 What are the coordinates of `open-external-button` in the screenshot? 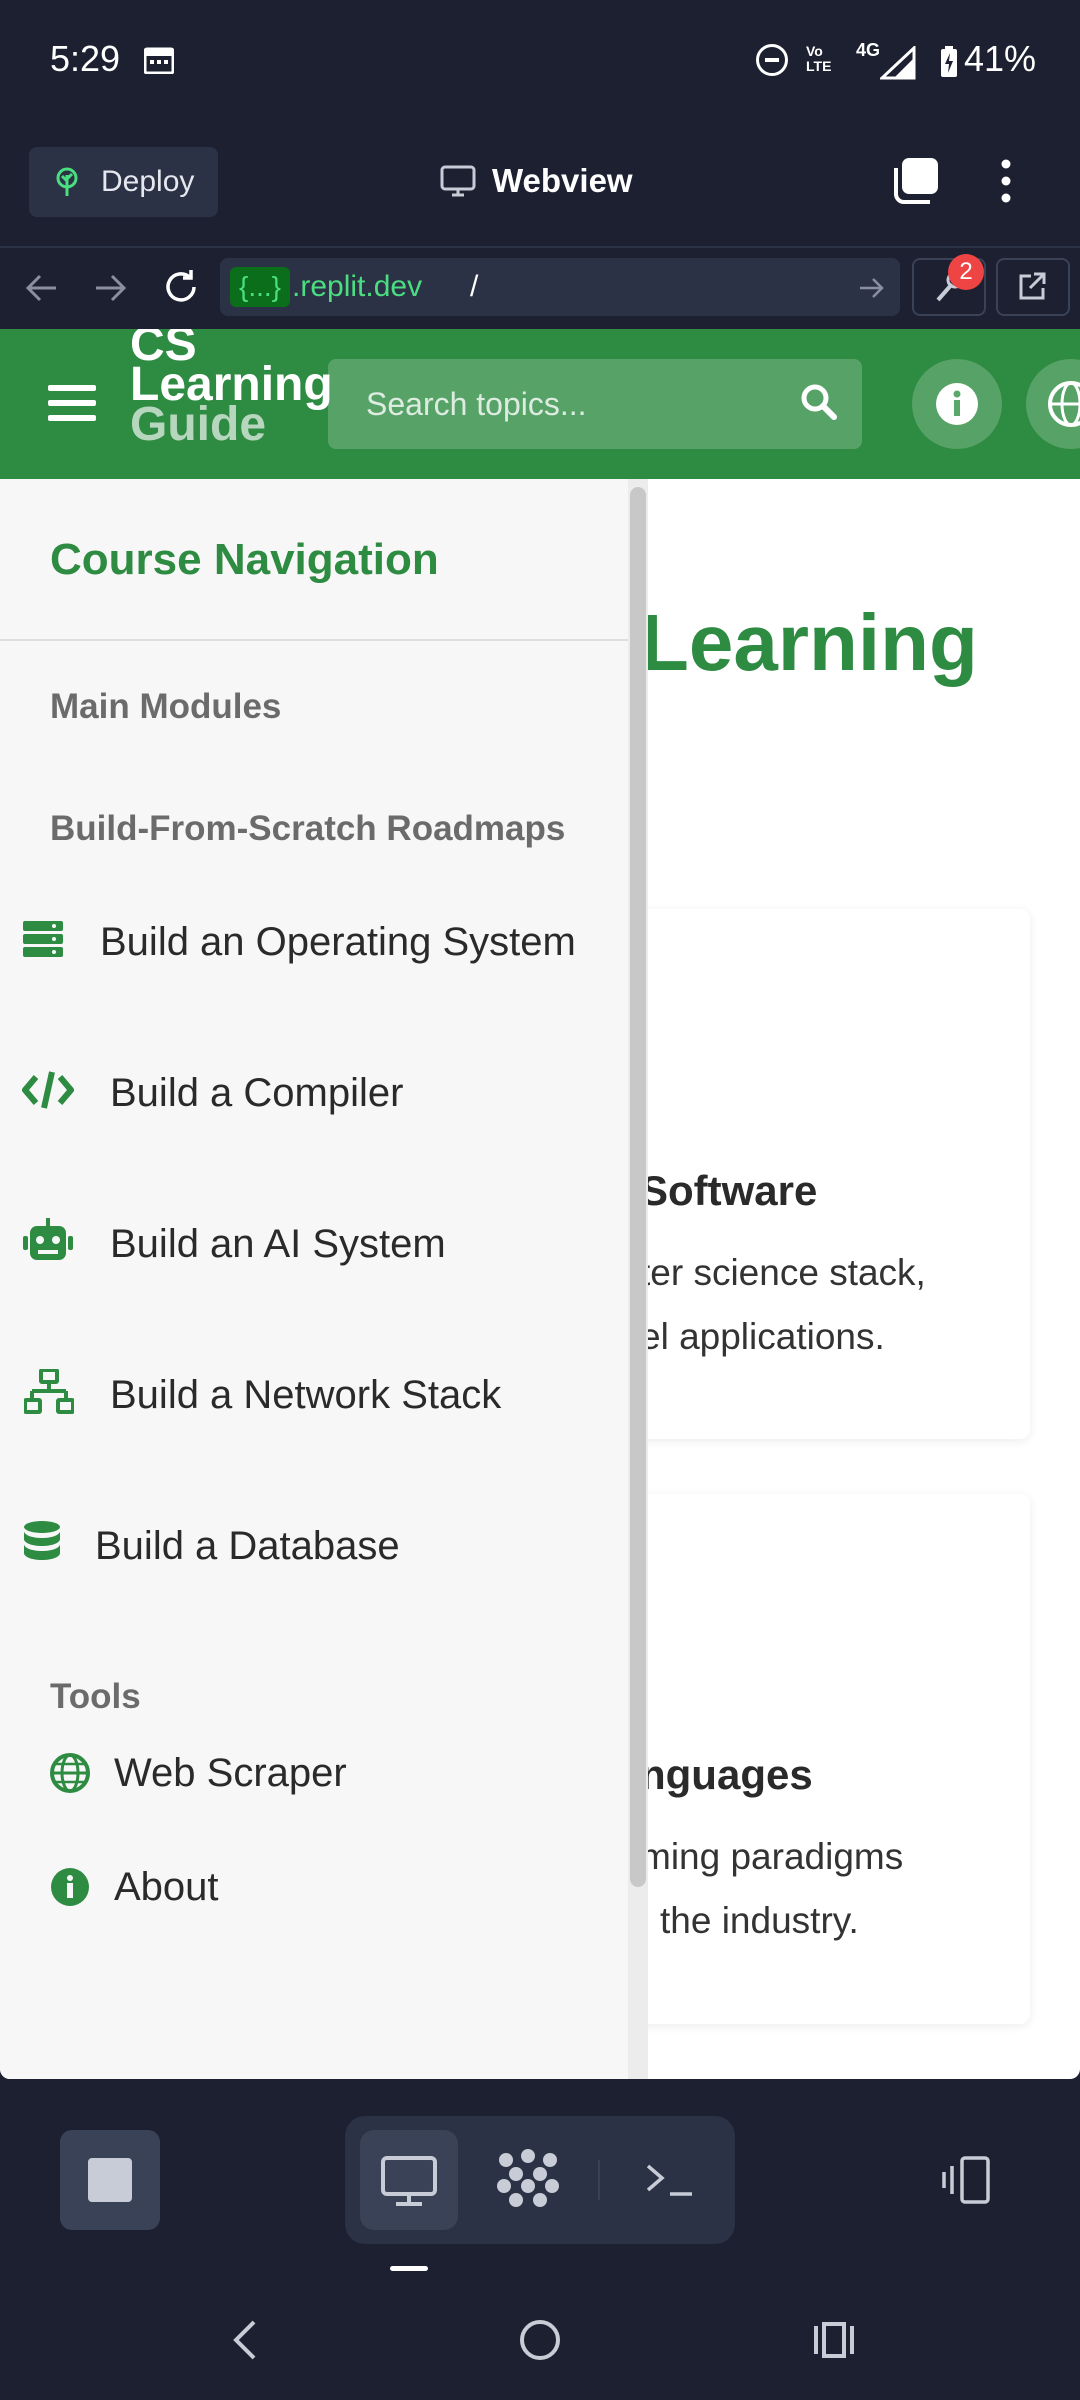 It's located at (1033, 287).